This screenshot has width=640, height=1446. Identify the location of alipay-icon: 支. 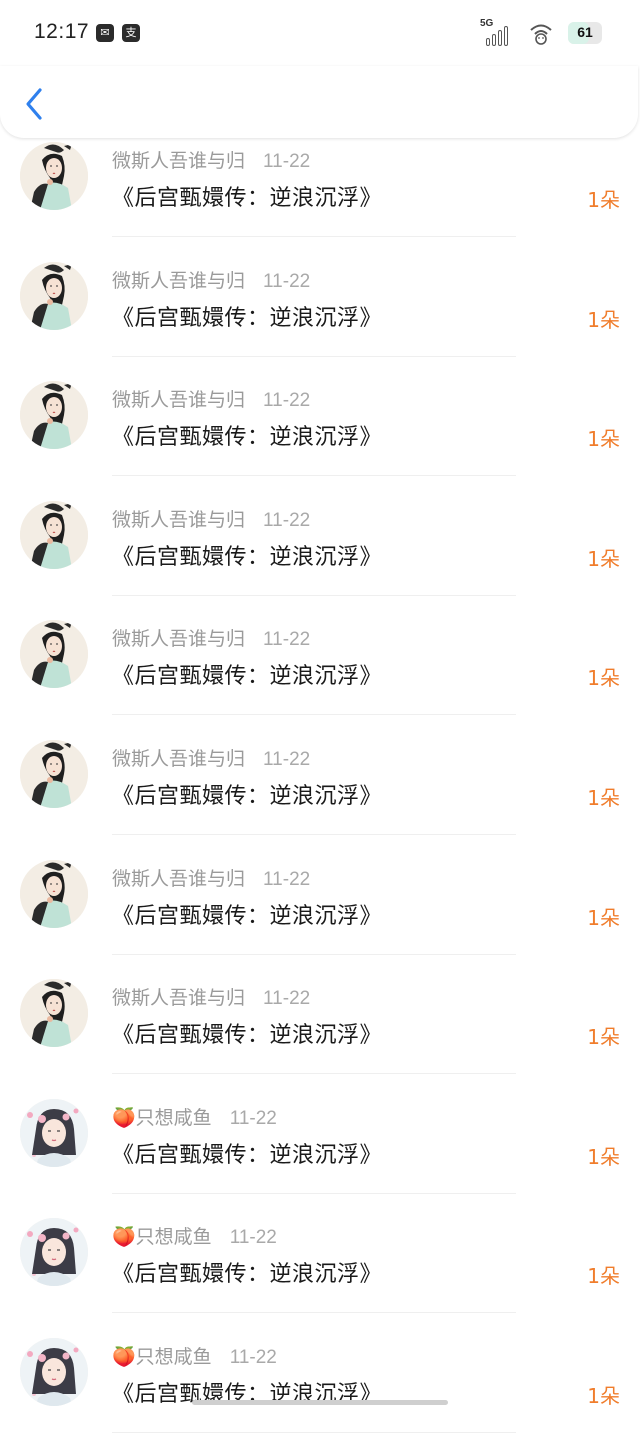
(131, 33).